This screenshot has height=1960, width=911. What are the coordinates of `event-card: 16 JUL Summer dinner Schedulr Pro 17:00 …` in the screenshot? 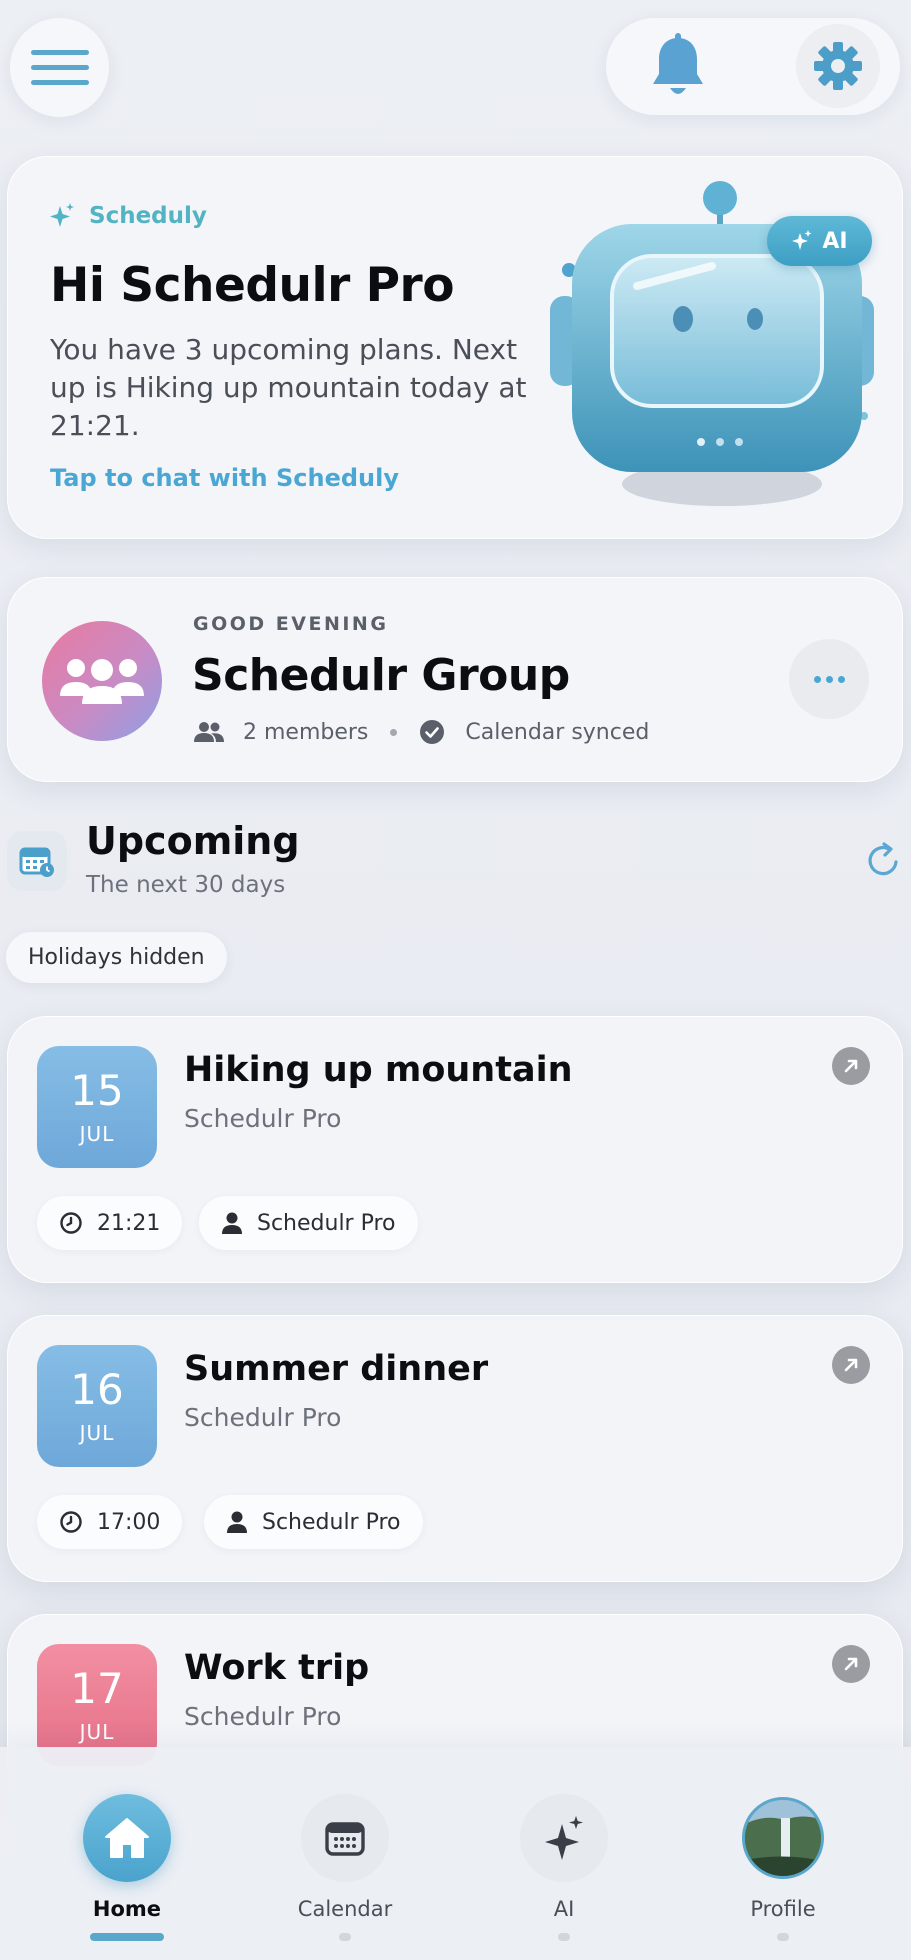 It's located at (455, 1448).